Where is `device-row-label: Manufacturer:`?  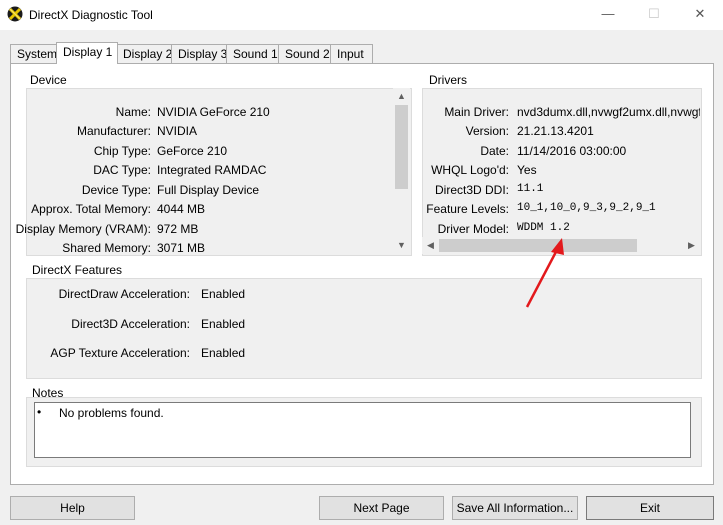
device-row-label: Manufacturer: is located at coordinates (113, 131).